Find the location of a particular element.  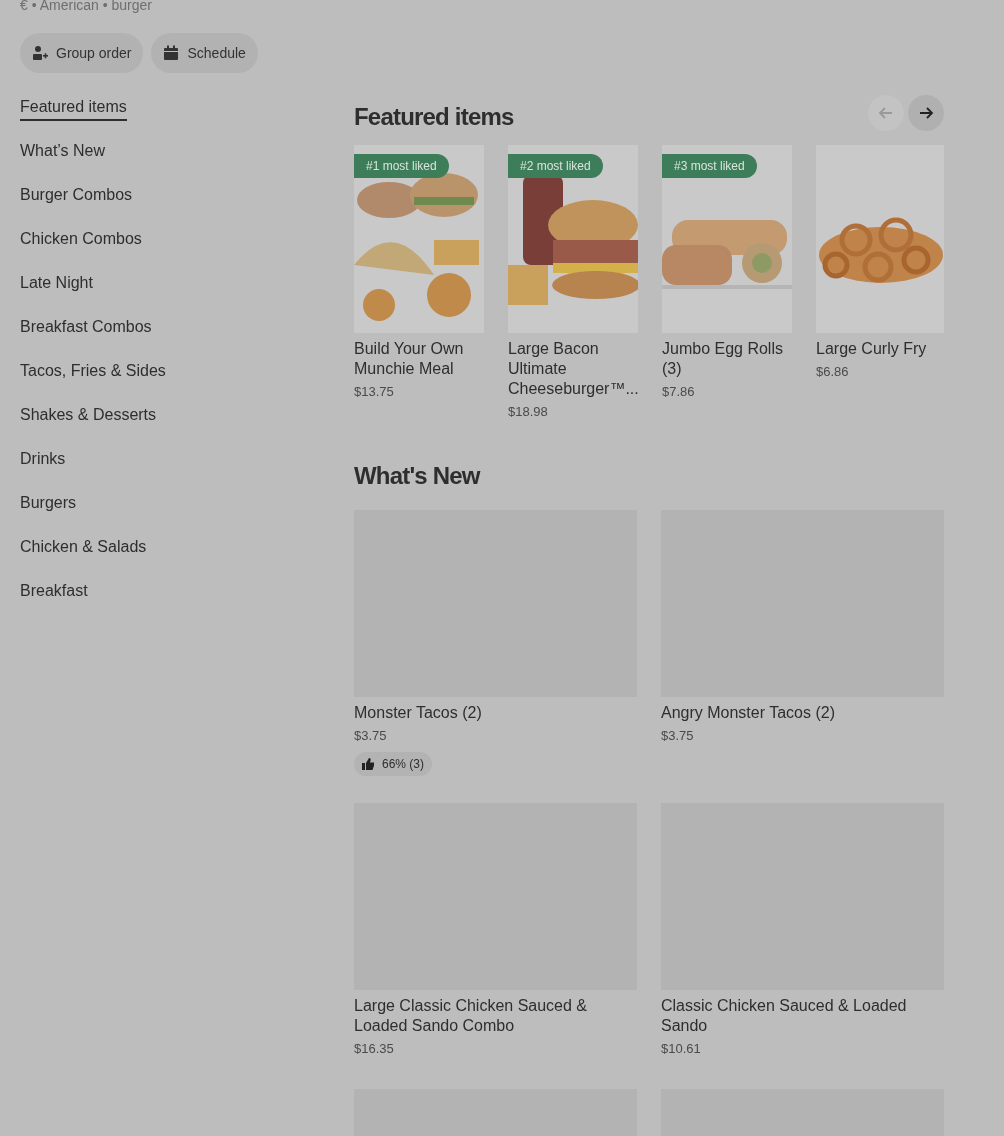

item-price: $6.86 is located at coordinates (833, 372).